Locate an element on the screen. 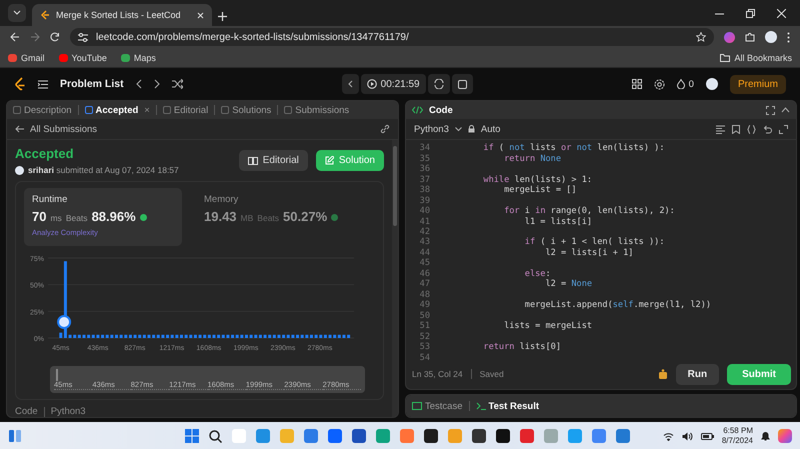 The image size is (800, 449). chevron-left-icon is located at coordinates (350, 84).